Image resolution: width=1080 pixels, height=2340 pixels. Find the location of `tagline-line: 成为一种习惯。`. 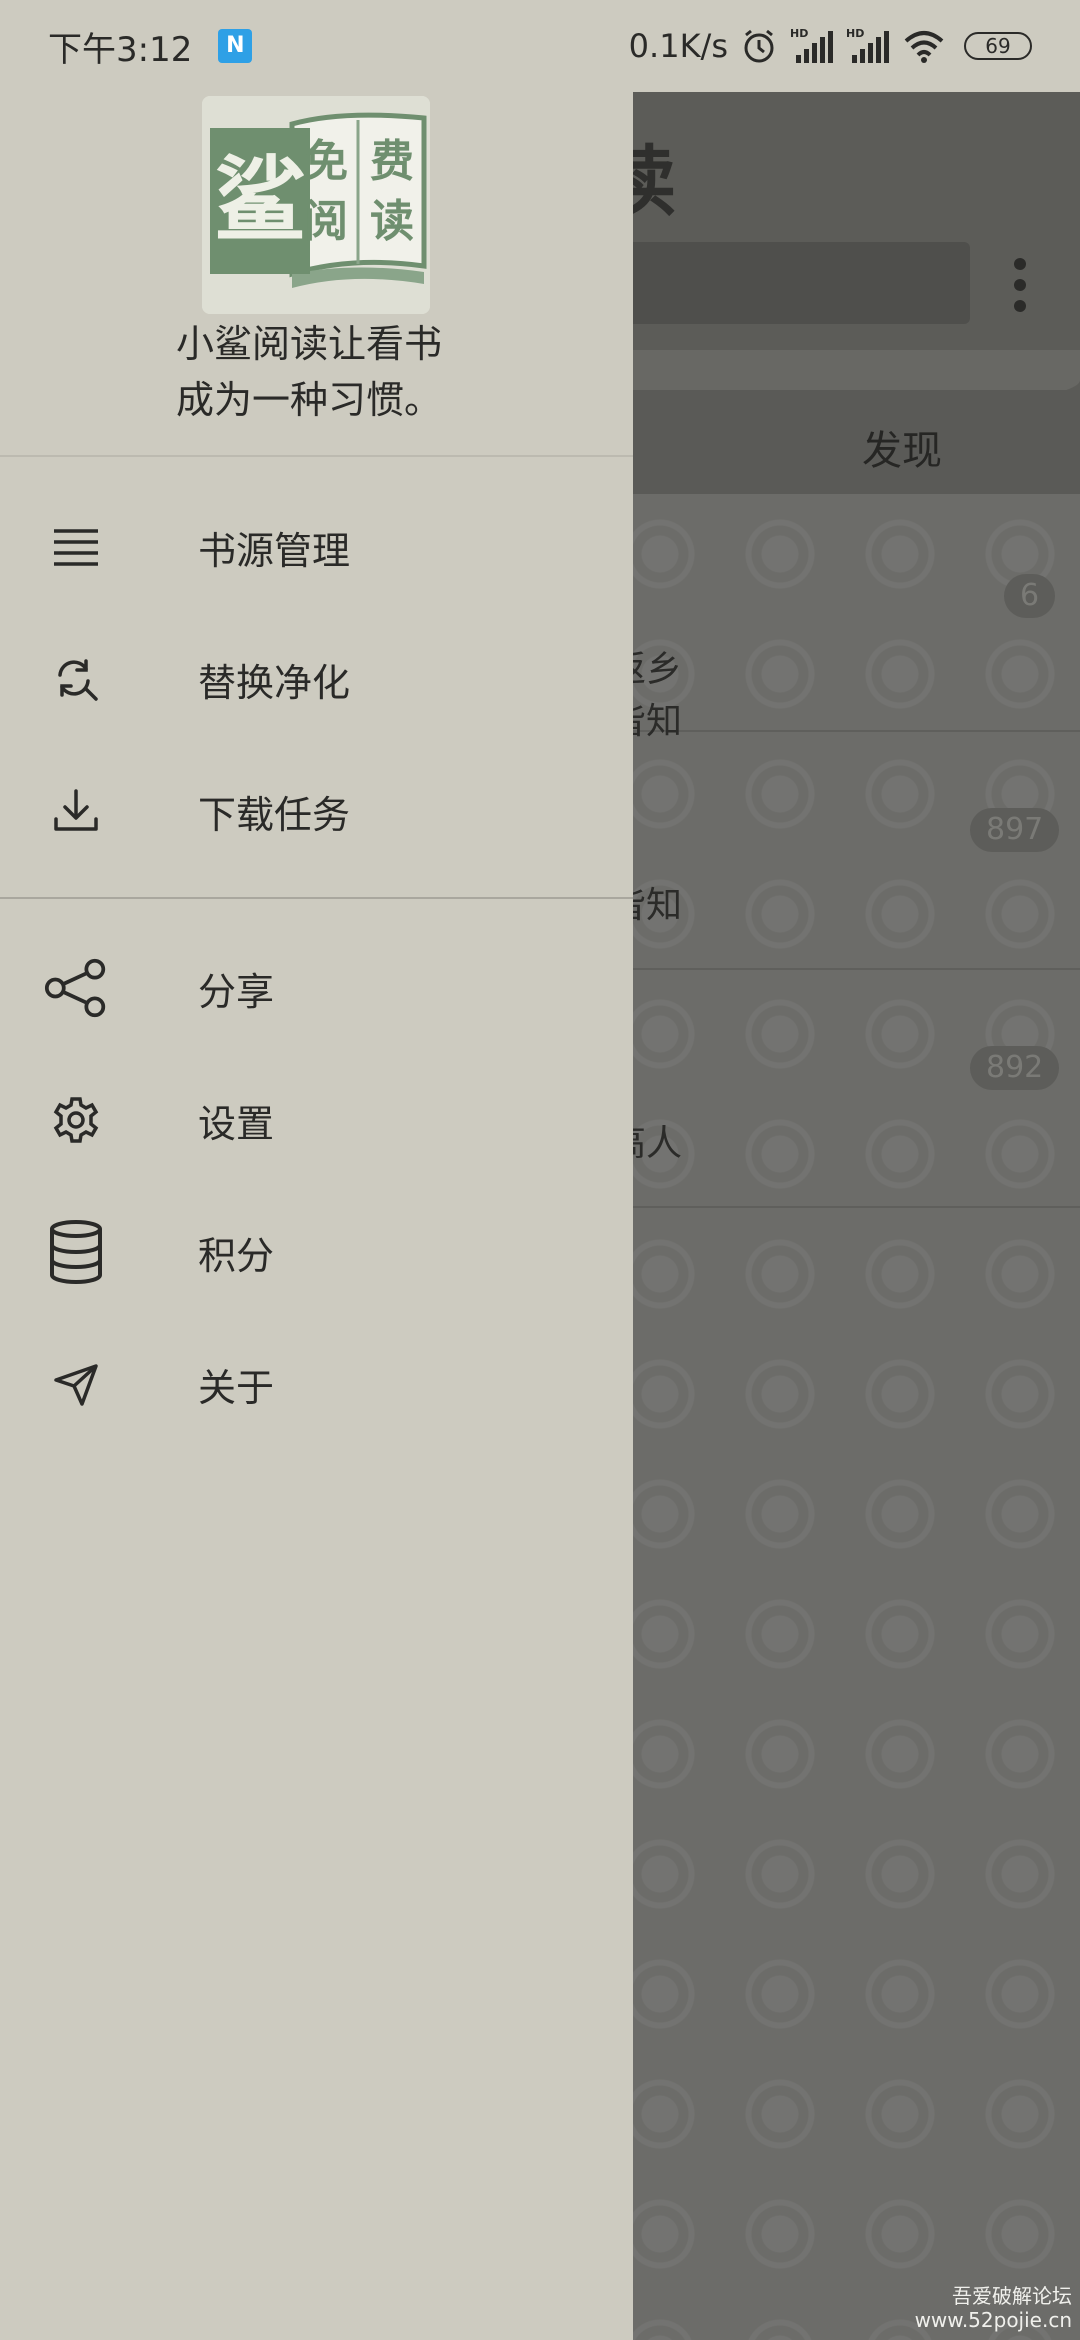

tagline-line: 成为一种习惯。 is located at coordinates (309, 400).